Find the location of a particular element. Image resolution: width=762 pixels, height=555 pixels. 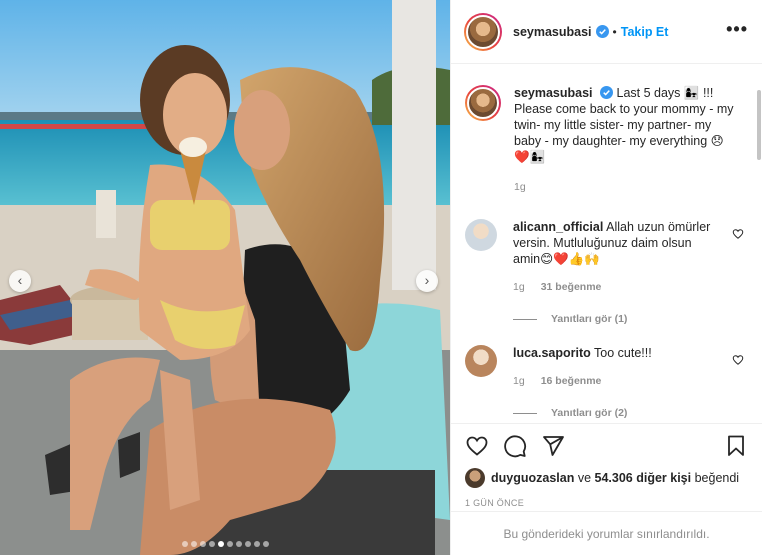

liker-avatar is located at coordinates (475, 478).